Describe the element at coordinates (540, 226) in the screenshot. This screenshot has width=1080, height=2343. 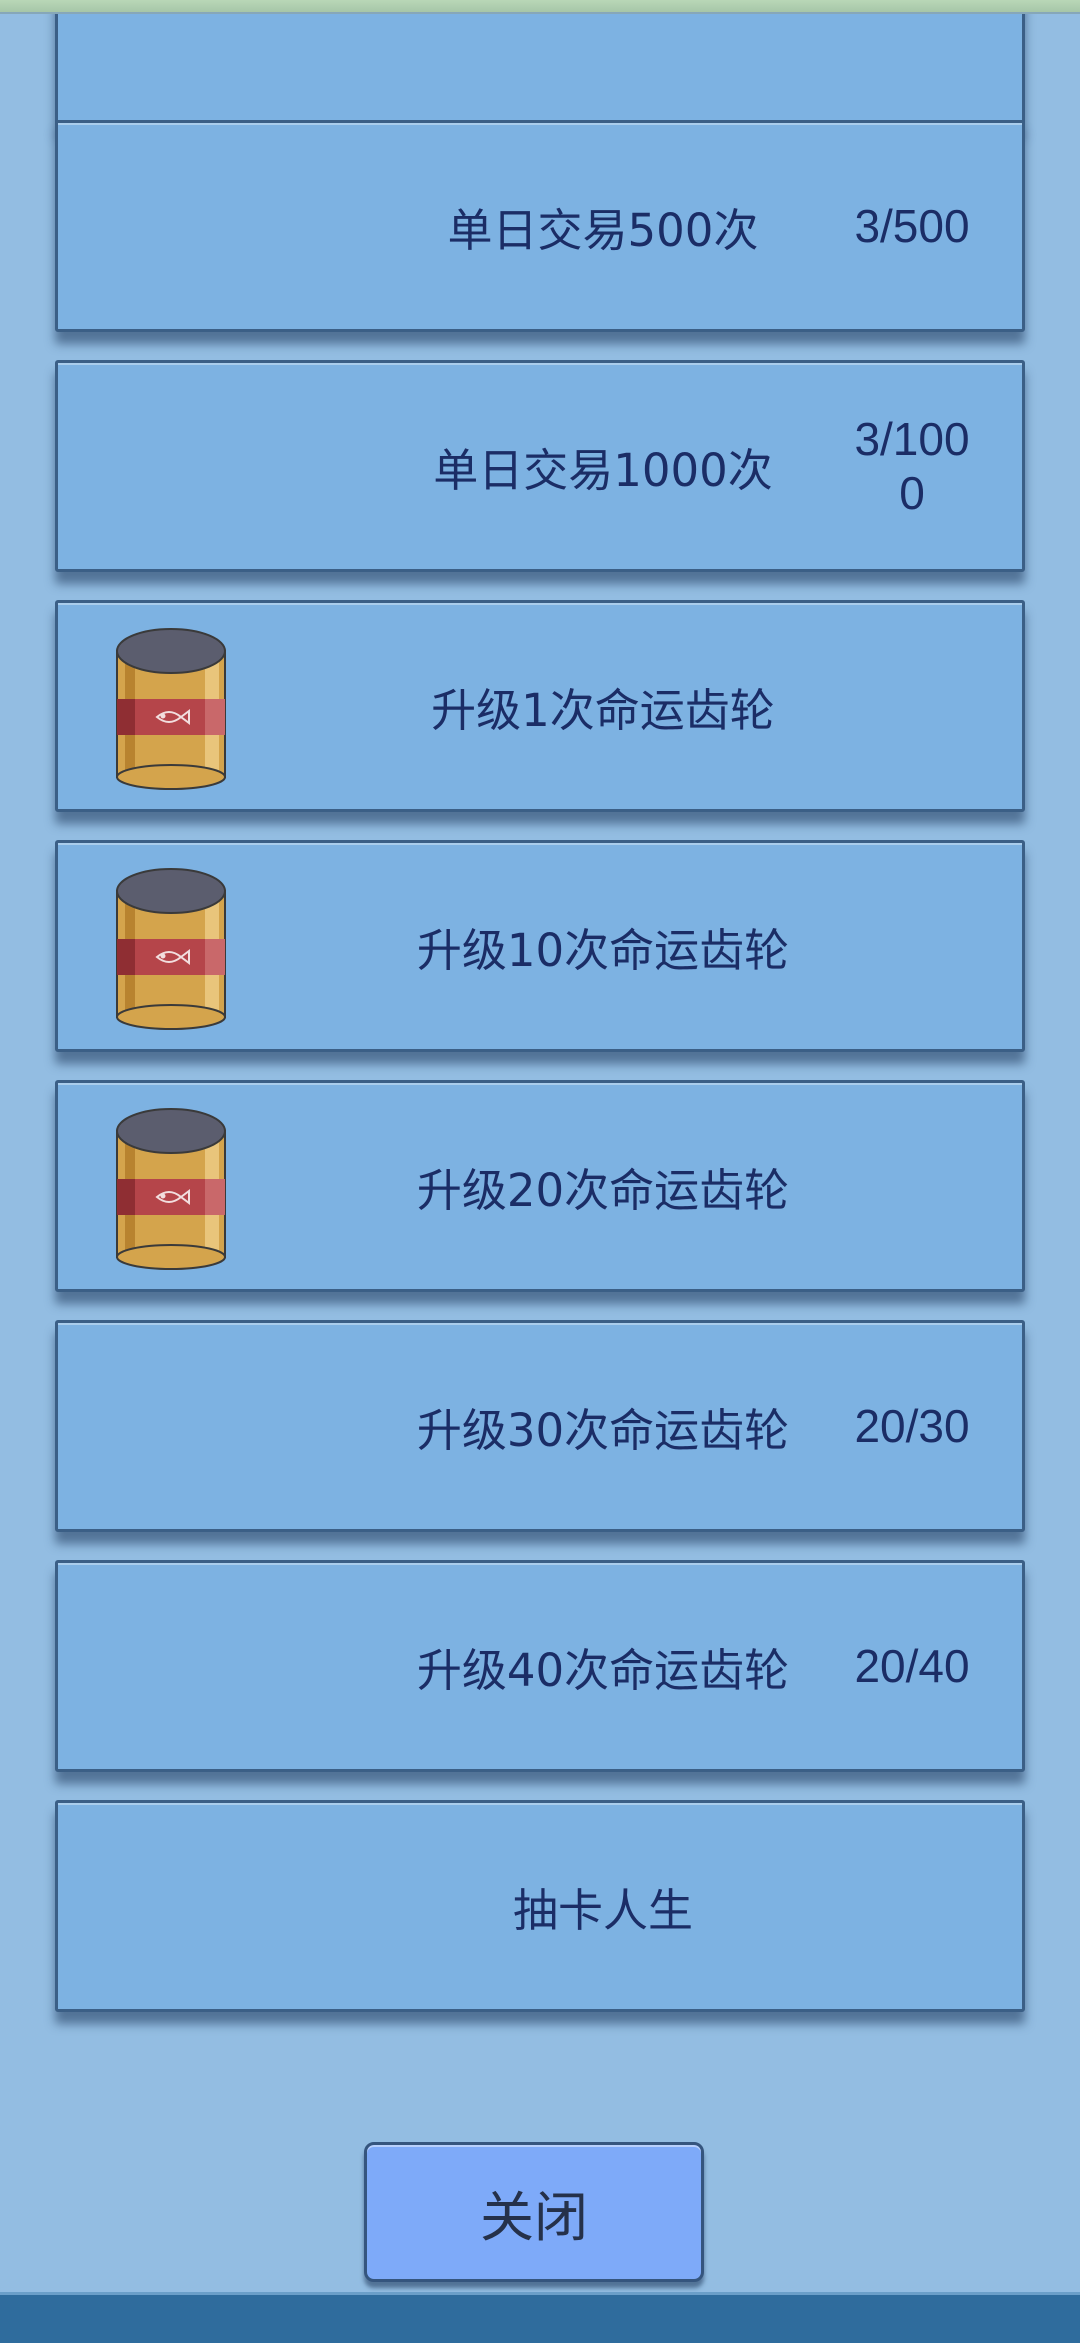
I see `task-card: 单日交易500次 3/500` at that location.